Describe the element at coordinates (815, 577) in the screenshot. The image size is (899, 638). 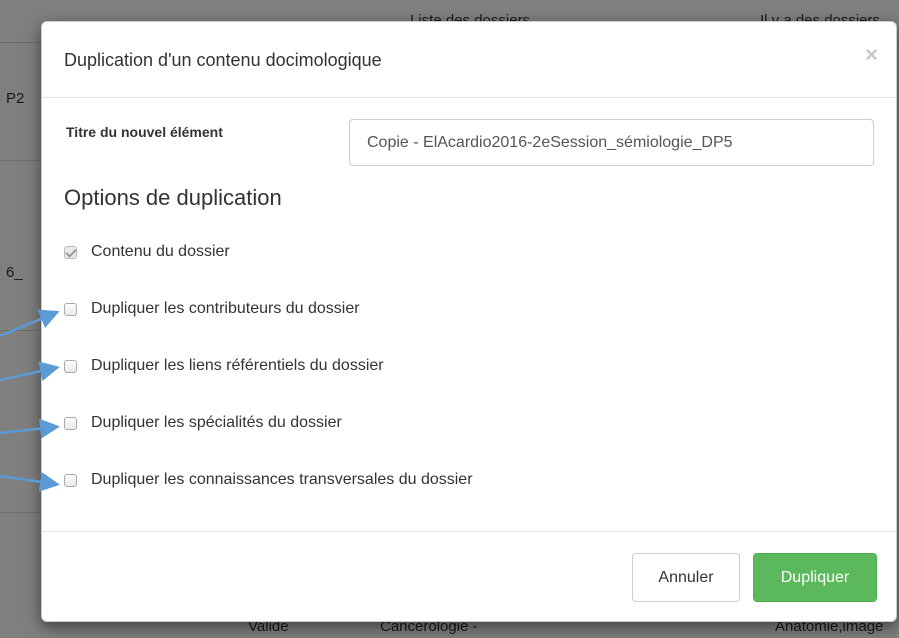
I see `duplicate-button: Dupliquer` at that location.